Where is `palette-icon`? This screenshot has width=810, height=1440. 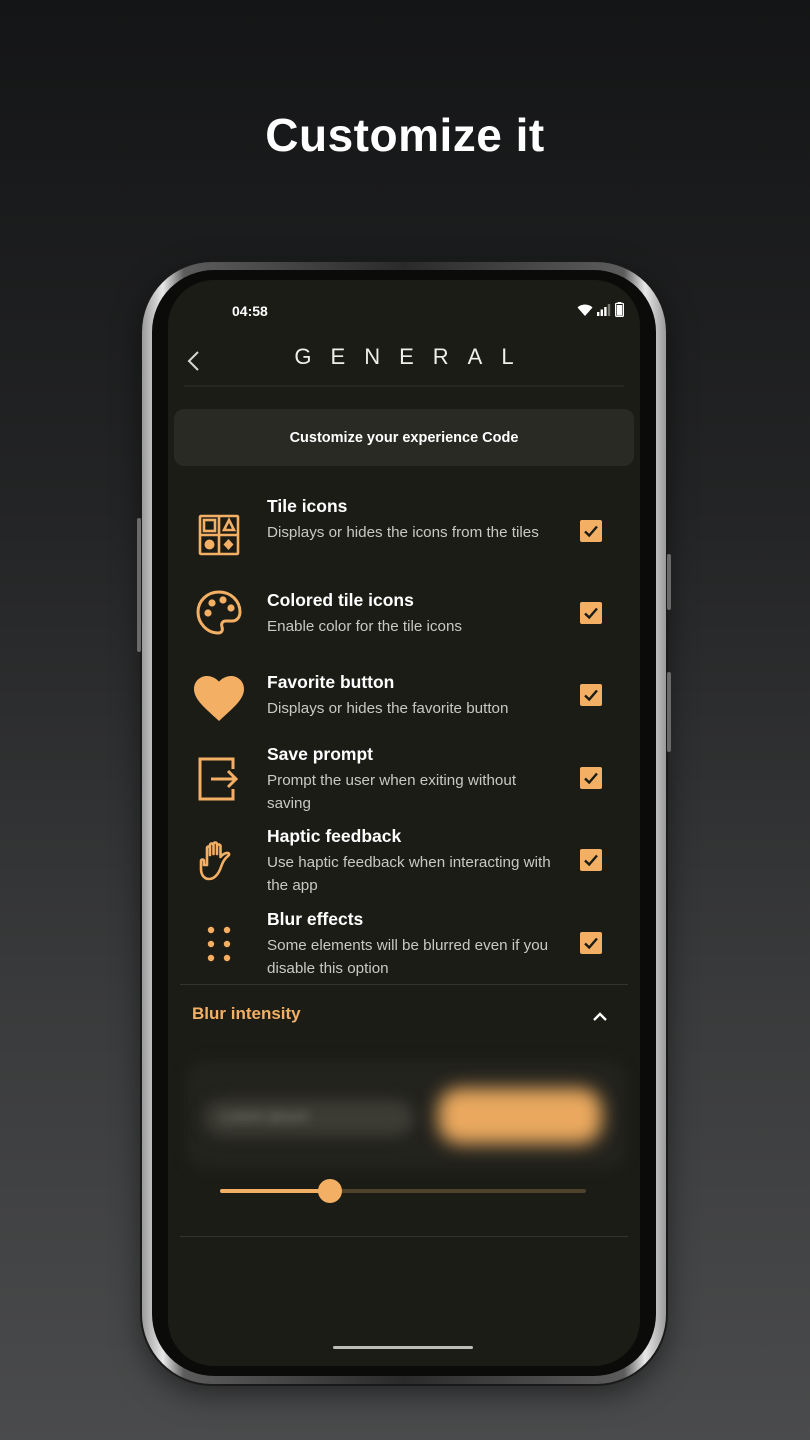 palette-icon is located at coordinates (219, 613).